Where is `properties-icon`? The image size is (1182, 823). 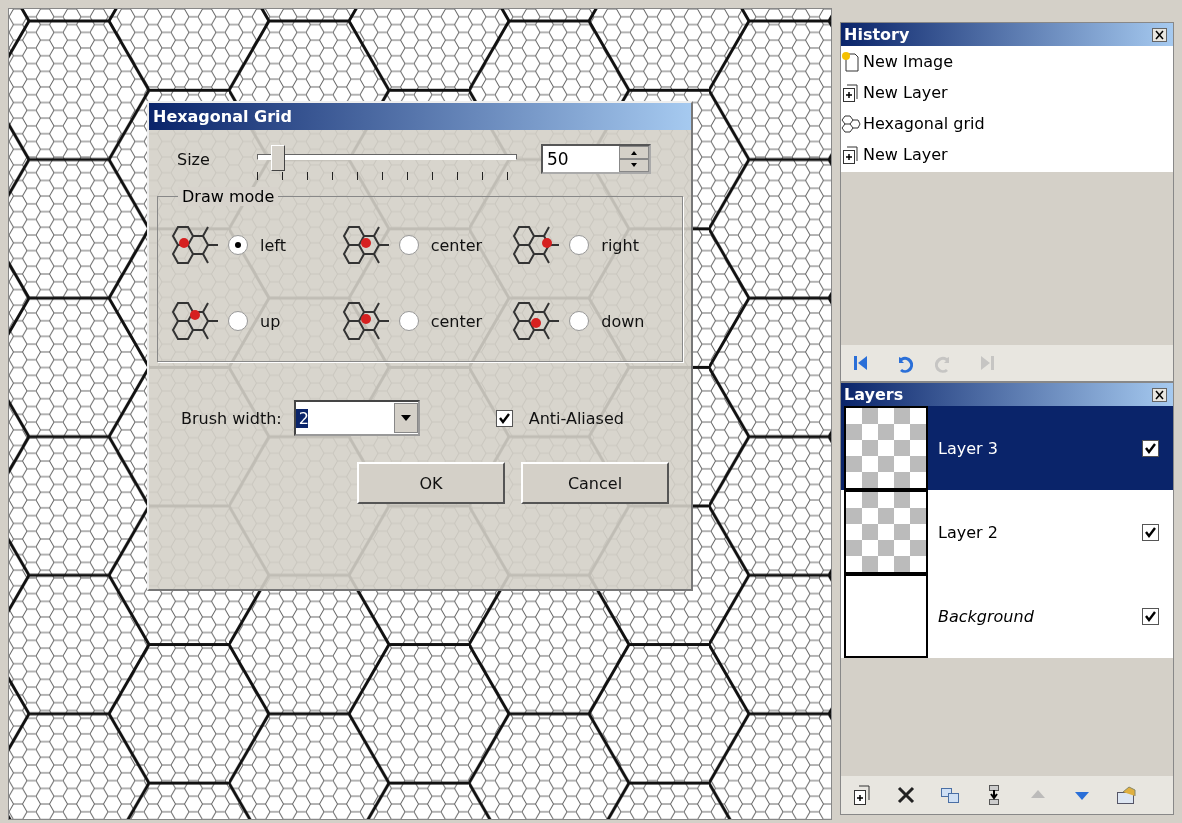 properties-icon is located at coordinates (1126, 795).